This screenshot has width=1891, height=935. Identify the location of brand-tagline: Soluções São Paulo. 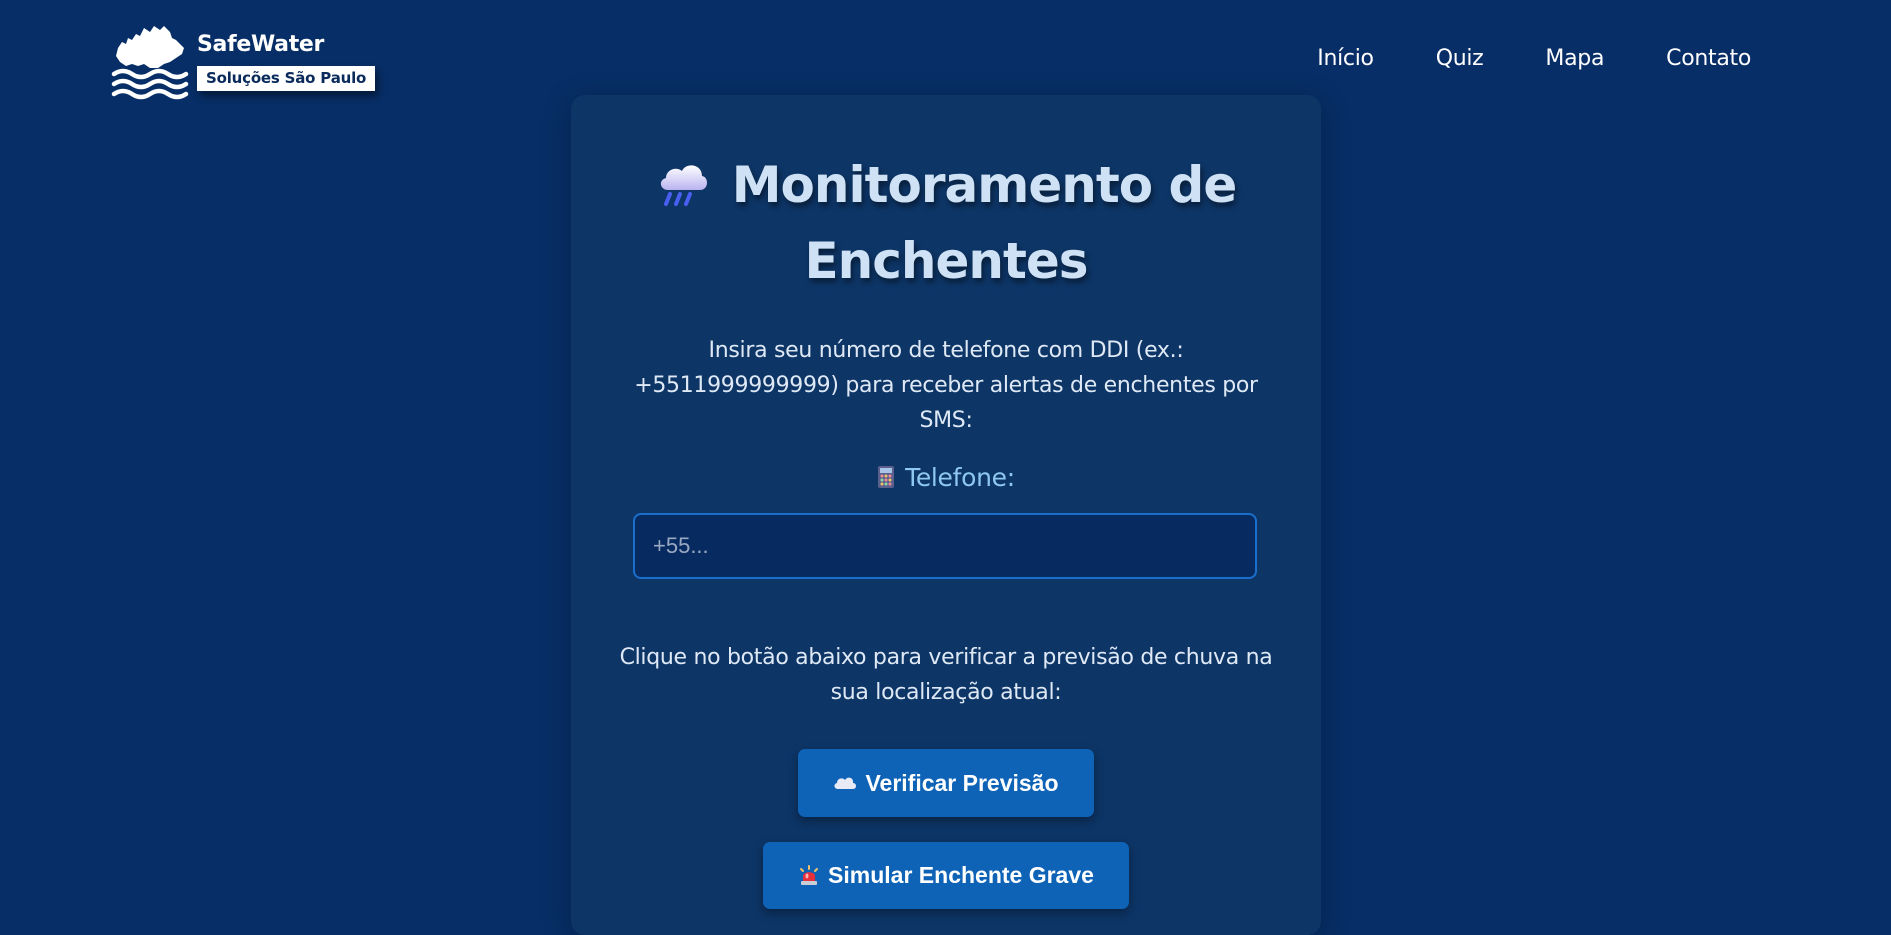
(286, 78).